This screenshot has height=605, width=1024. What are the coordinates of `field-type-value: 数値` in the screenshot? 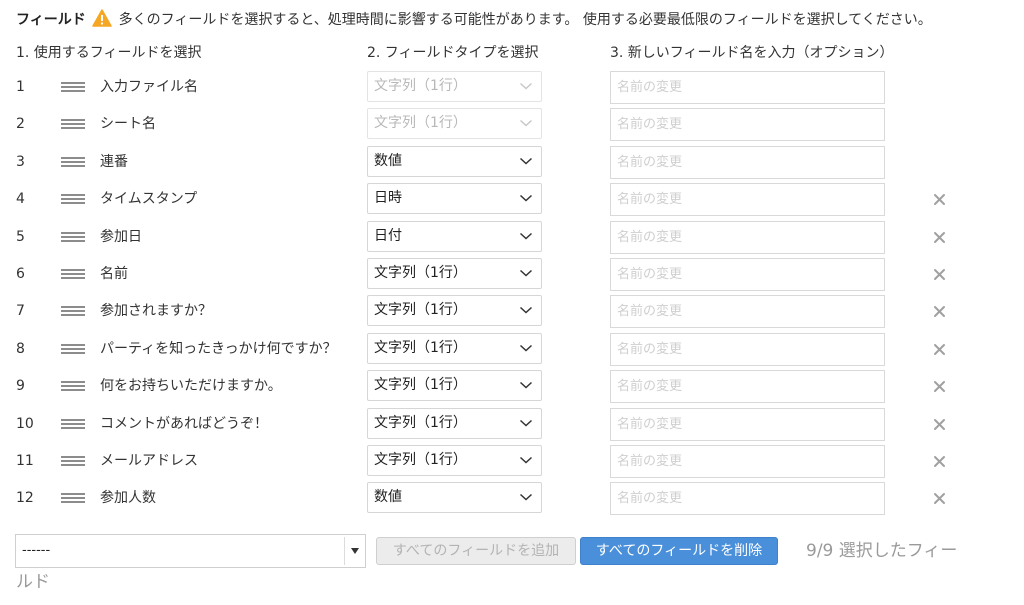 It's located at (388, 497).